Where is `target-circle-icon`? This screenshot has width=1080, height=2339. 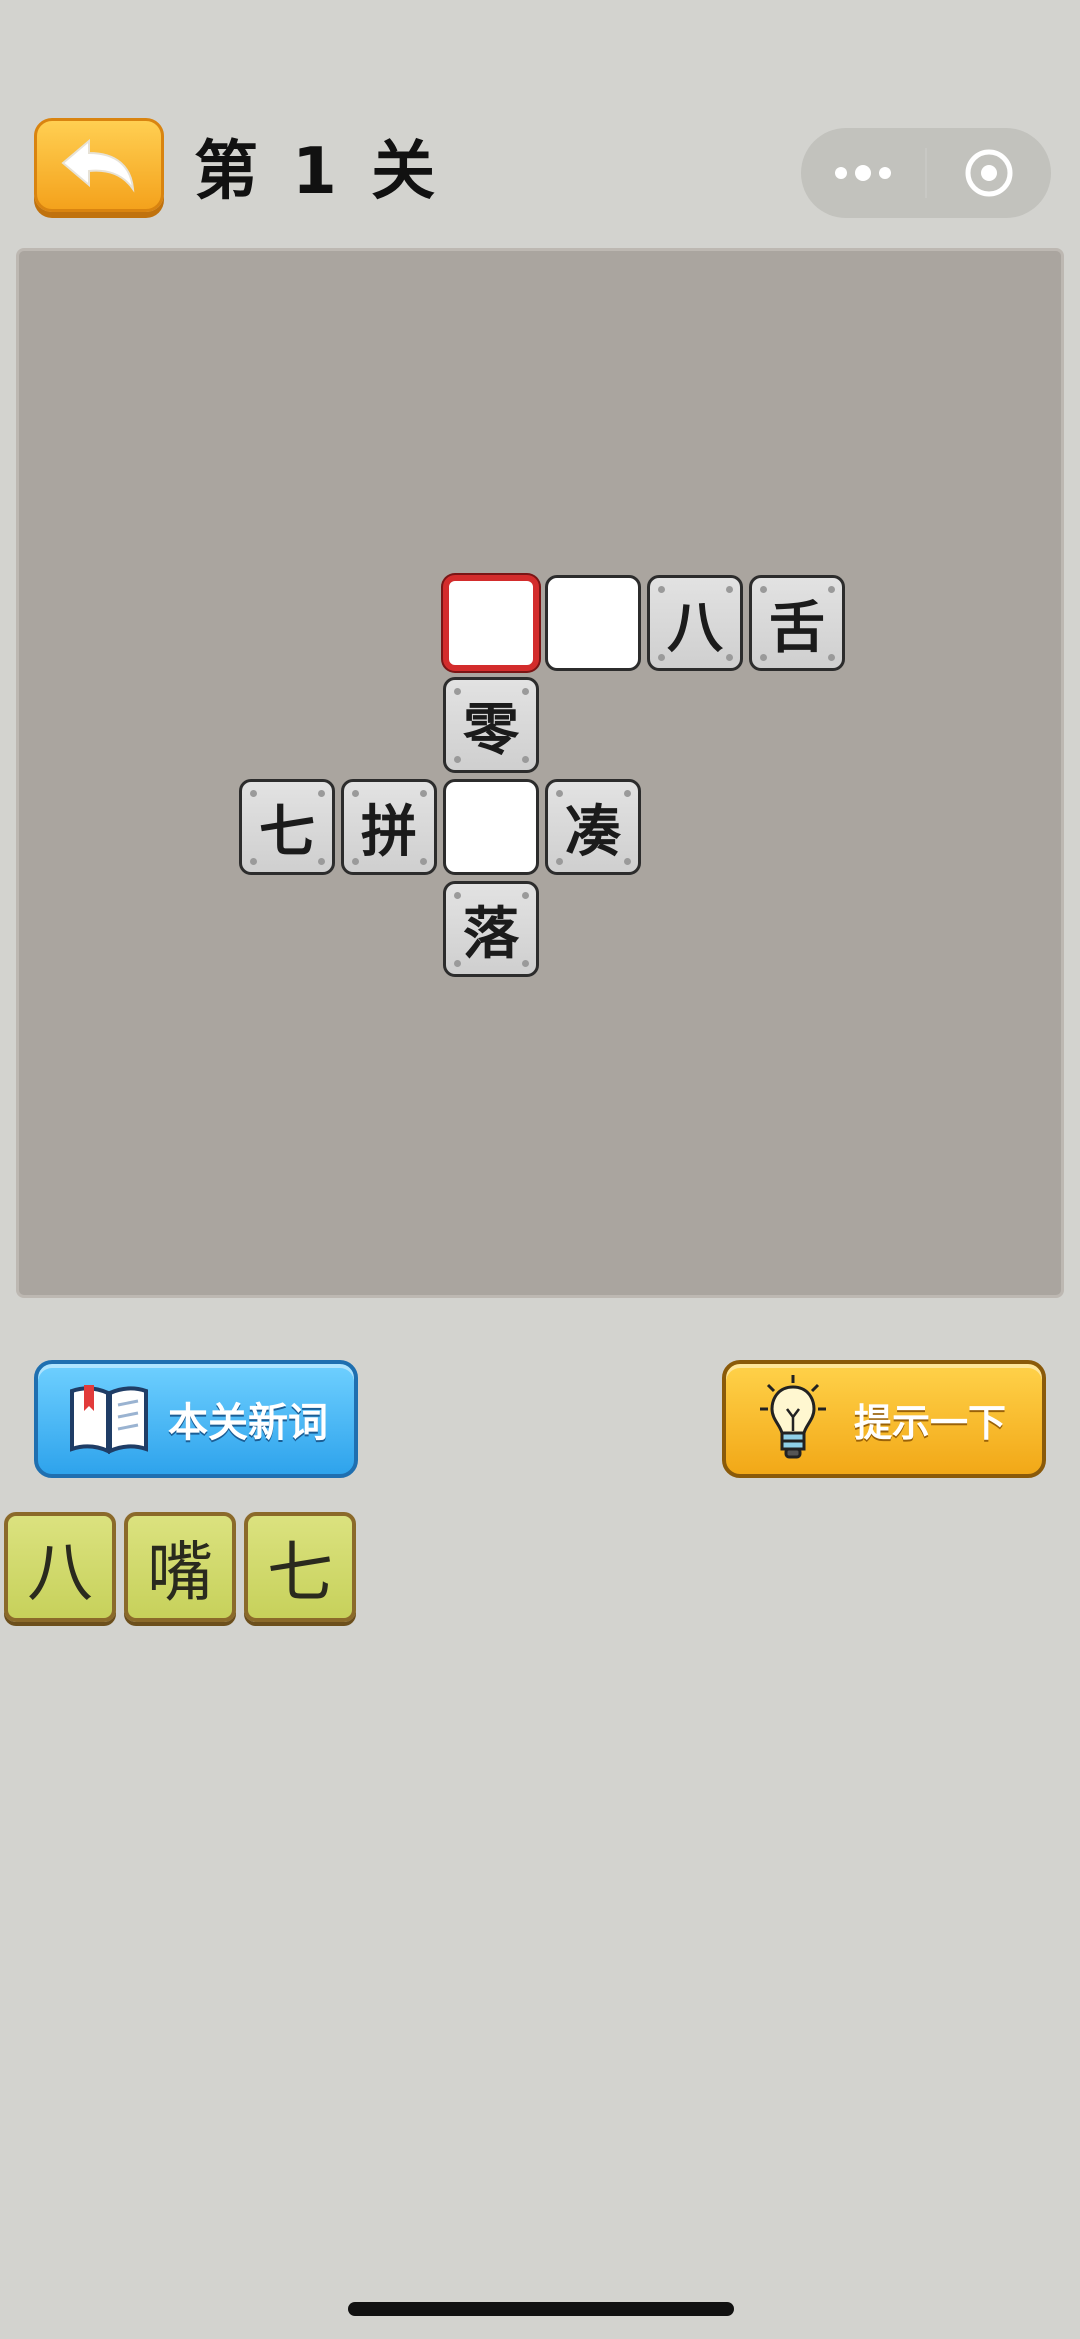
target-circle-icon is located at coordinates (989, 173).